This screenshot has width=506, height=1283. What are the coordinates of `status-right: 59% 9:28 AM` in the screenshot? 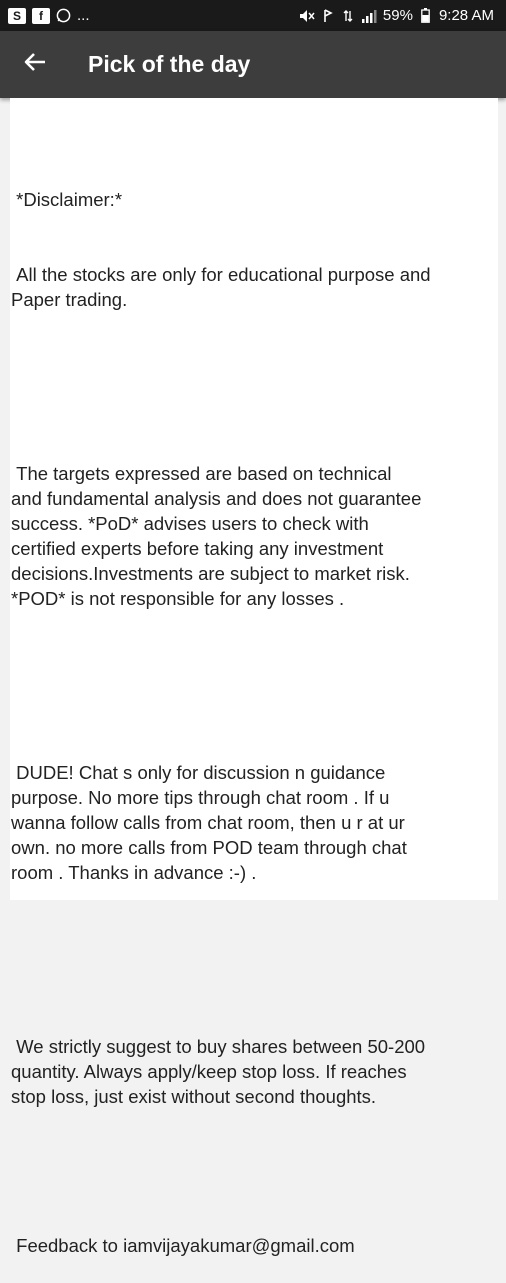 It's located at (396, 15).